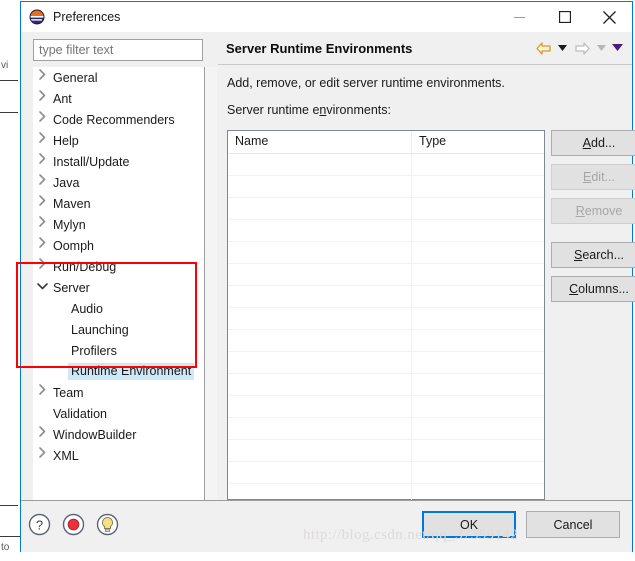 The height and width of the screenshot is (561, 635). Describe the element at coordinates (73, 524) in the screenshot. I see `record-icon` at that location.